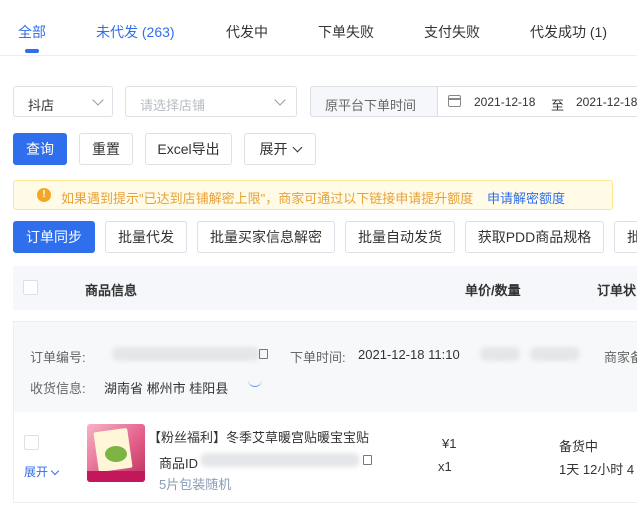 This screenshot has height=516, width=637. Describe the element at coordinates (111, 290) in the screenshot. I see `header-product-info: 商品信息` at that location.